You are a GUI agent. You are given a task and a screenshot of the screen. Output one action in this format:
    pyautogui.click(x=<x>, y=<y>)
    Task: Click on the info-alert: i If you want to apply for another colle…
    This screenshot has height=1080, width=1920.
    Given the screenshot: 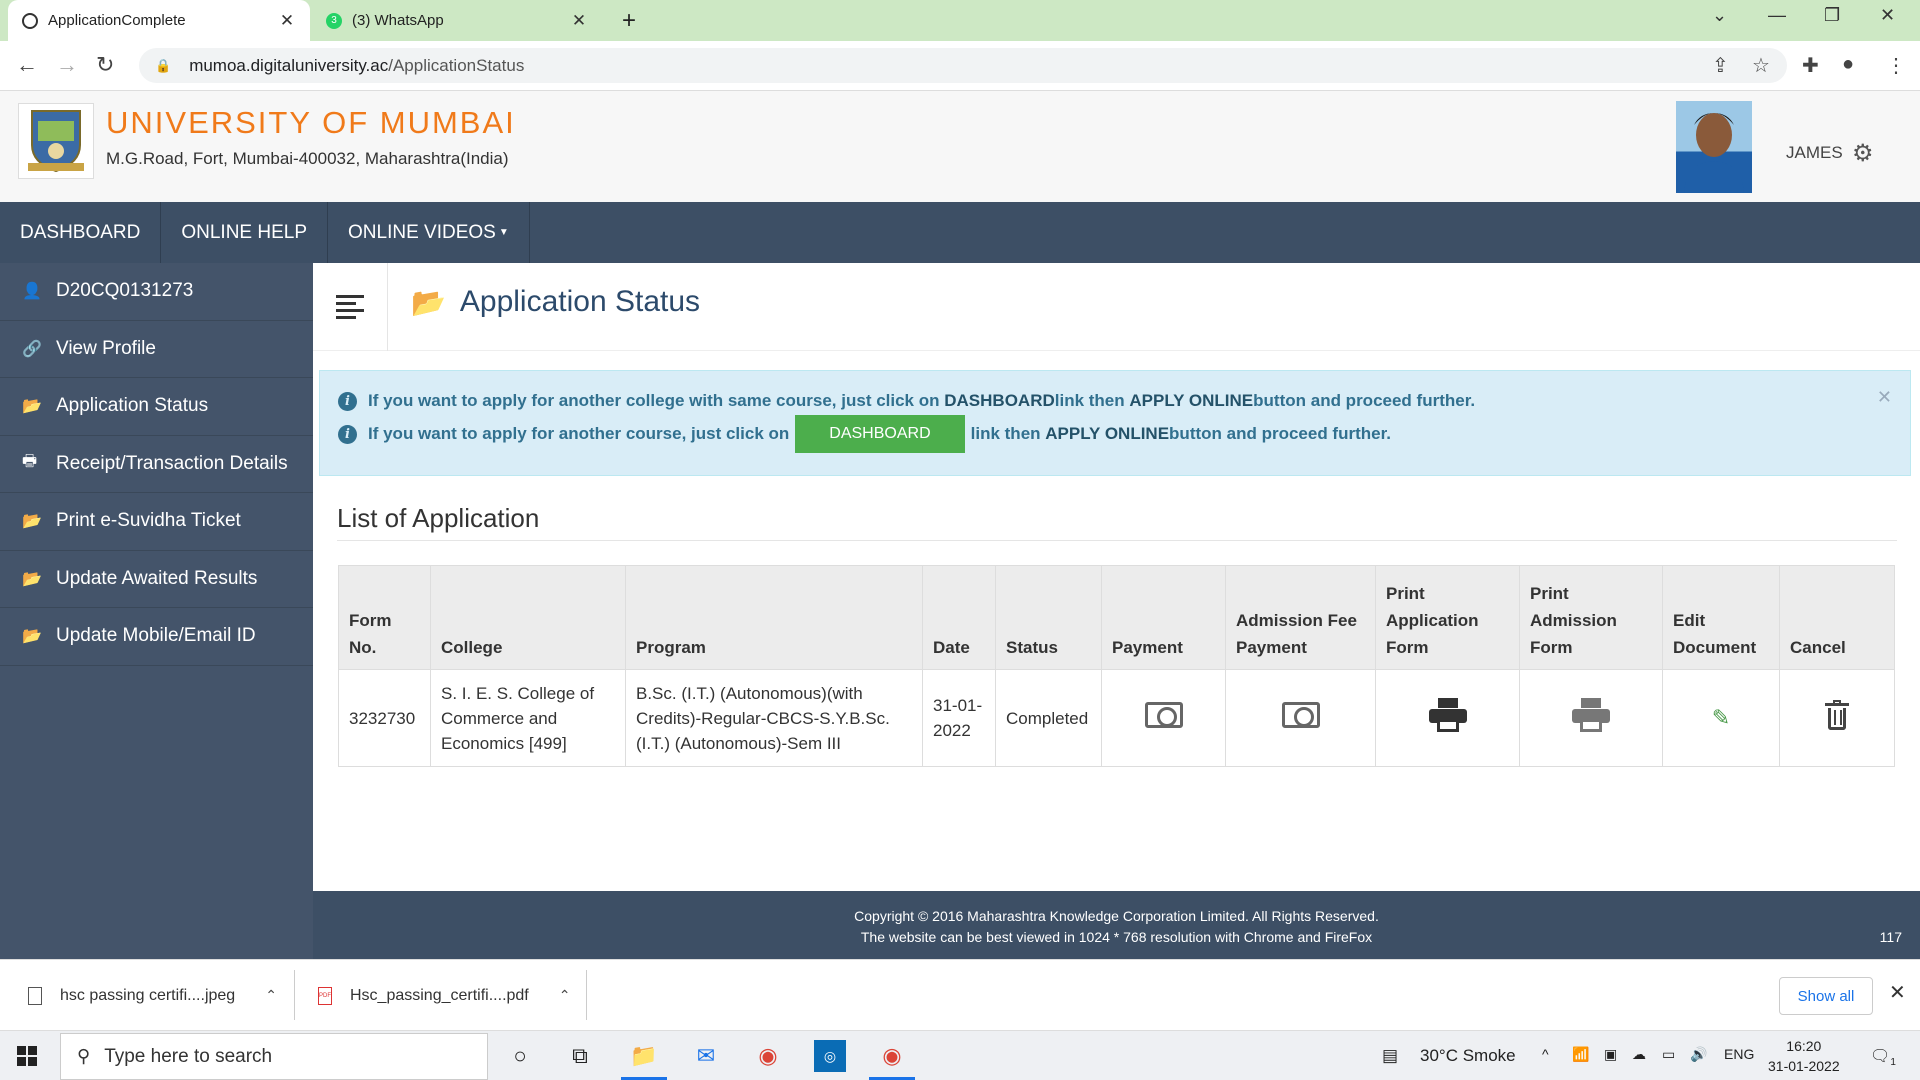 What is the action you would take?
    pyautogui.click(x=1115, y=423)
    